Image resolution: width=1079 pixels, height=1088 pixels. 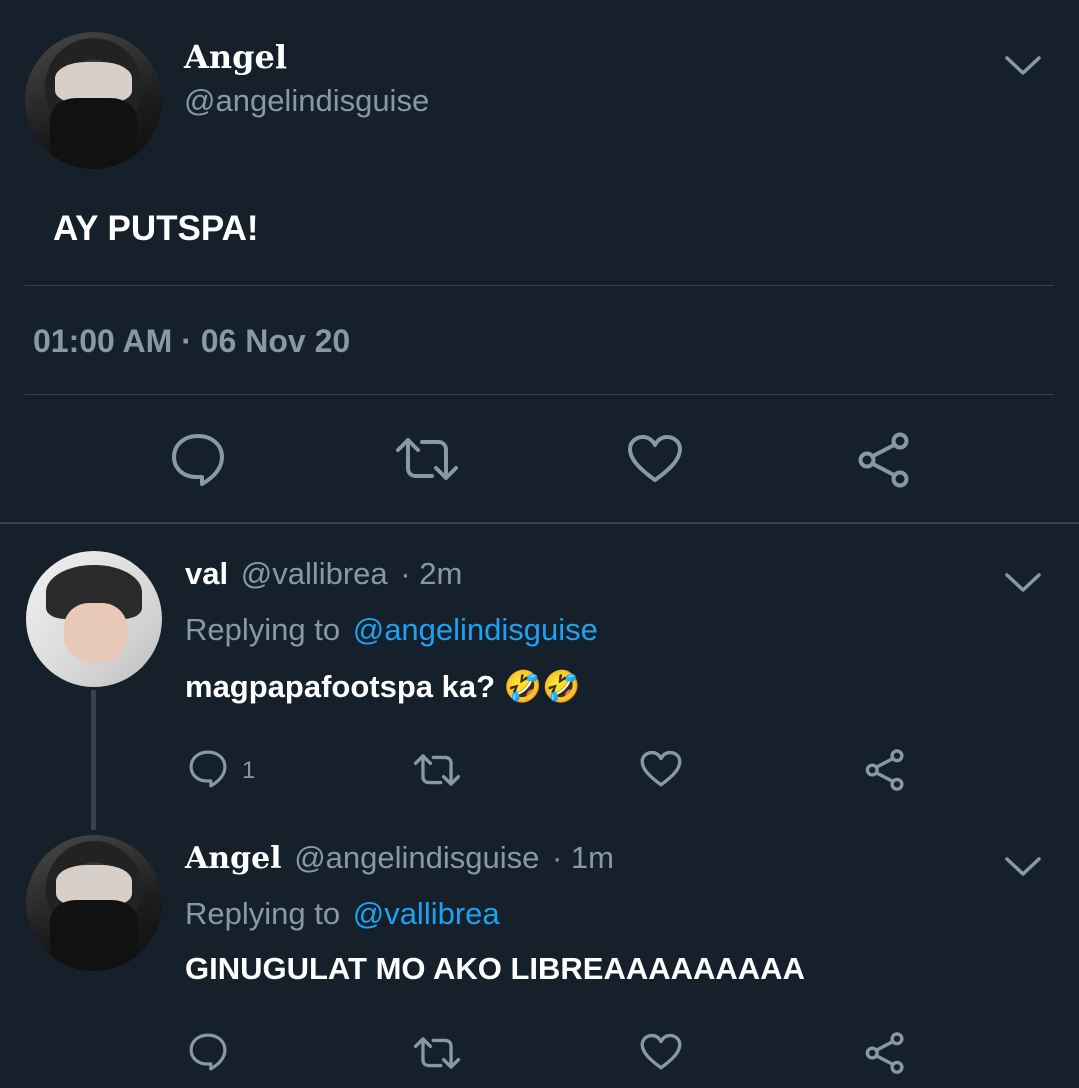 I want to click on tweet-text: AY PUTSPA!, so click(x=156, y=228).